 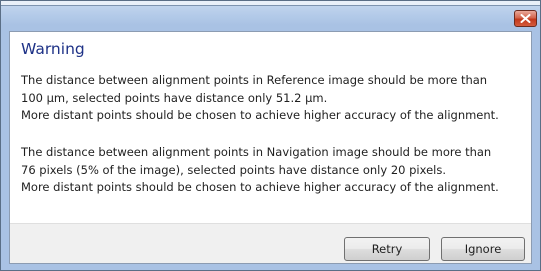 What do you see at coordinates (483, 249) in the screenshot?
I see `ignore-button: Ignore` at bounding box center [483, 249].